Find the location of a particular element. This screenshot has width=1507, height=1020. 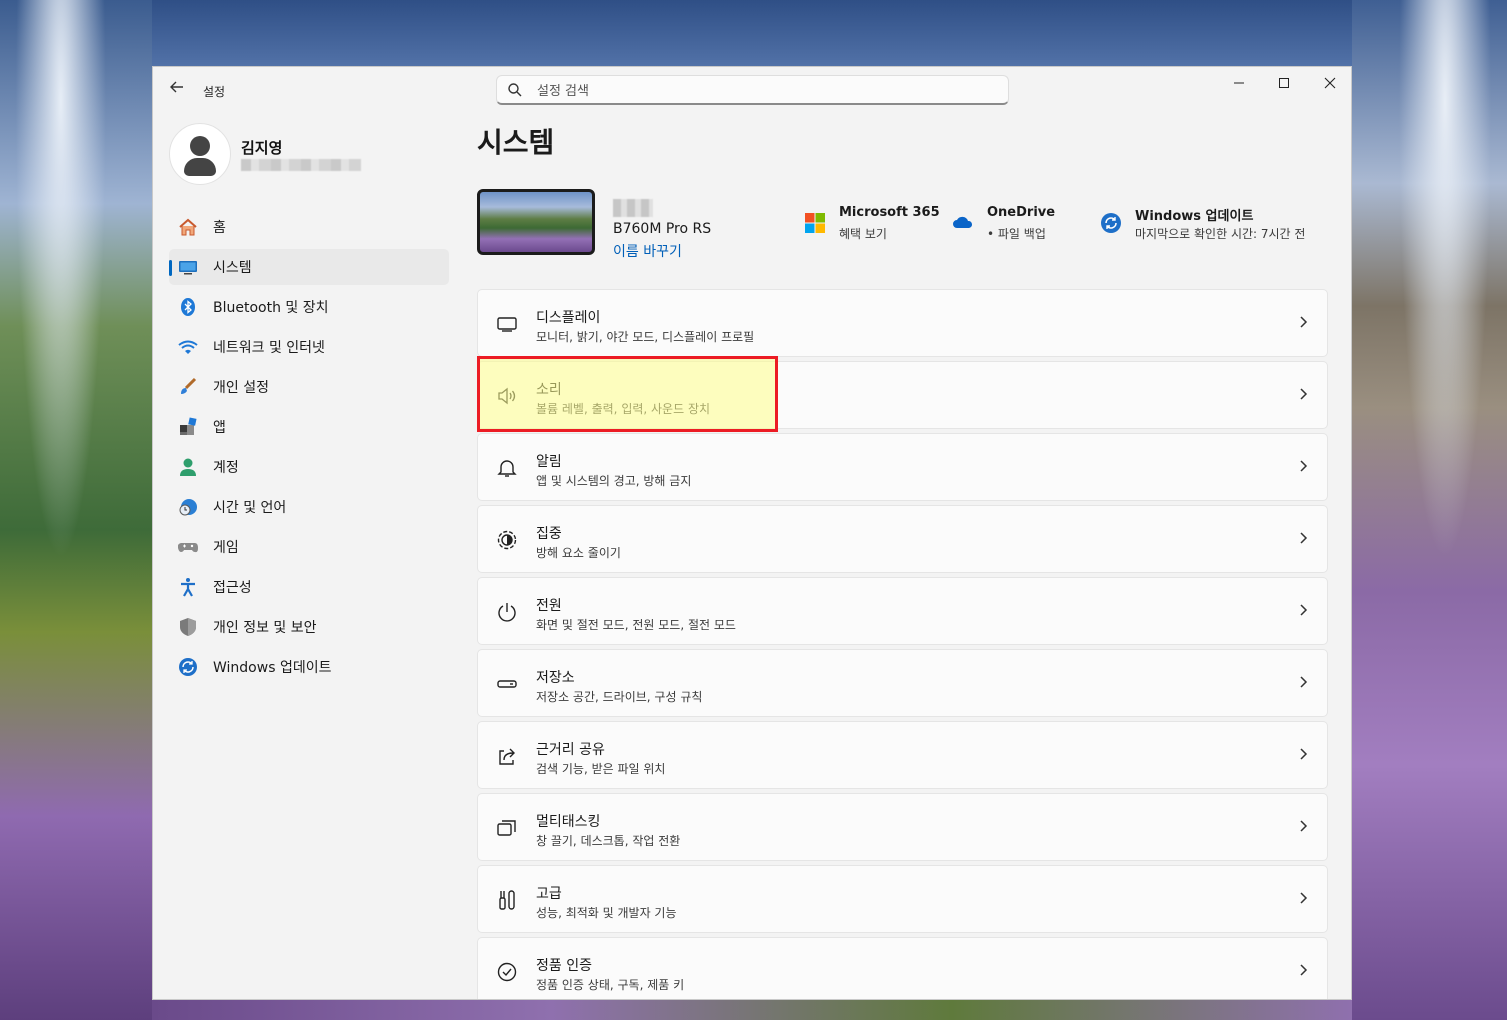

sidebar-item-gaming: 게임 is located at coordinates (309, 547).